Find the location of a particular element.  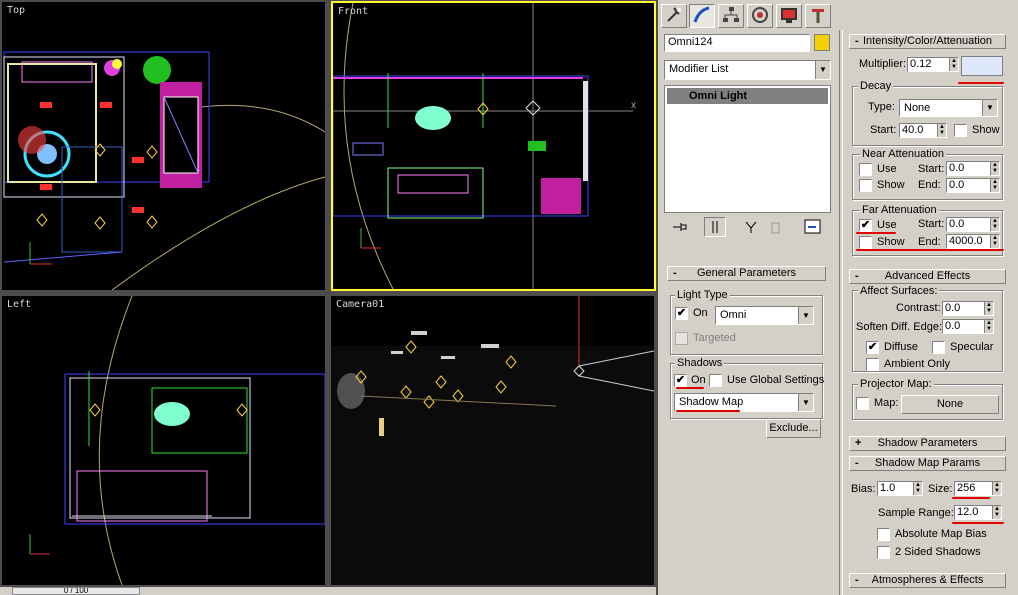

rollout-title: Shadow Parameters is located at coordinates (927, 443).